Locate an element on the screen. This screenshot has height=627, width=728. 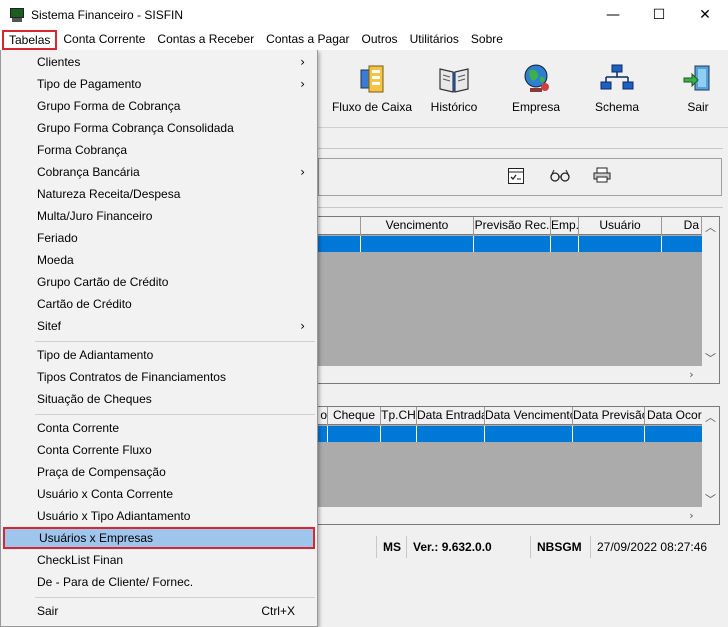
column-header-blank is located at coordinates (339, 226).